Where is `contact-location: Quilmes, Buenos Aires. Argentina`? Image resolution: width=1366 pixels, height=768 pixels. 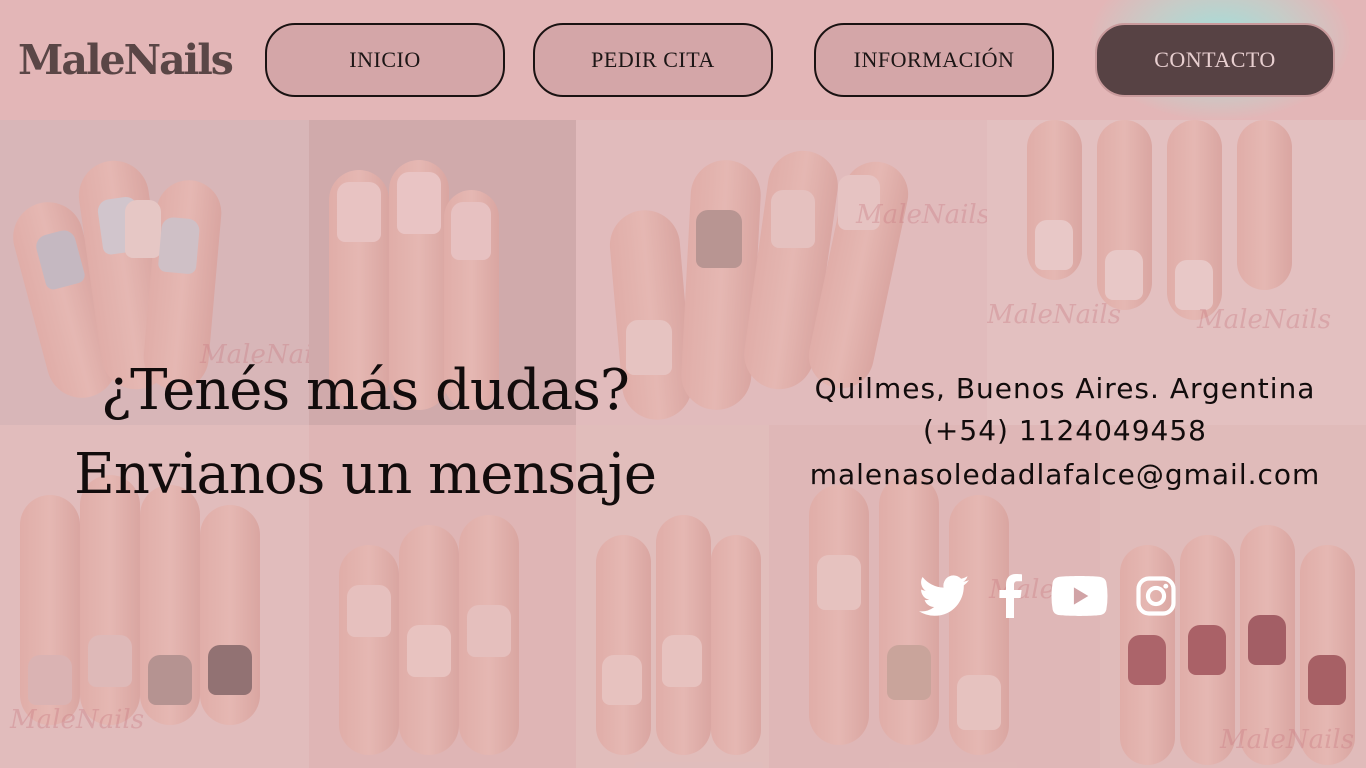
contact-location: Quilmes, Buenos Aires. Argentina is located at coordinates (1065, 388).